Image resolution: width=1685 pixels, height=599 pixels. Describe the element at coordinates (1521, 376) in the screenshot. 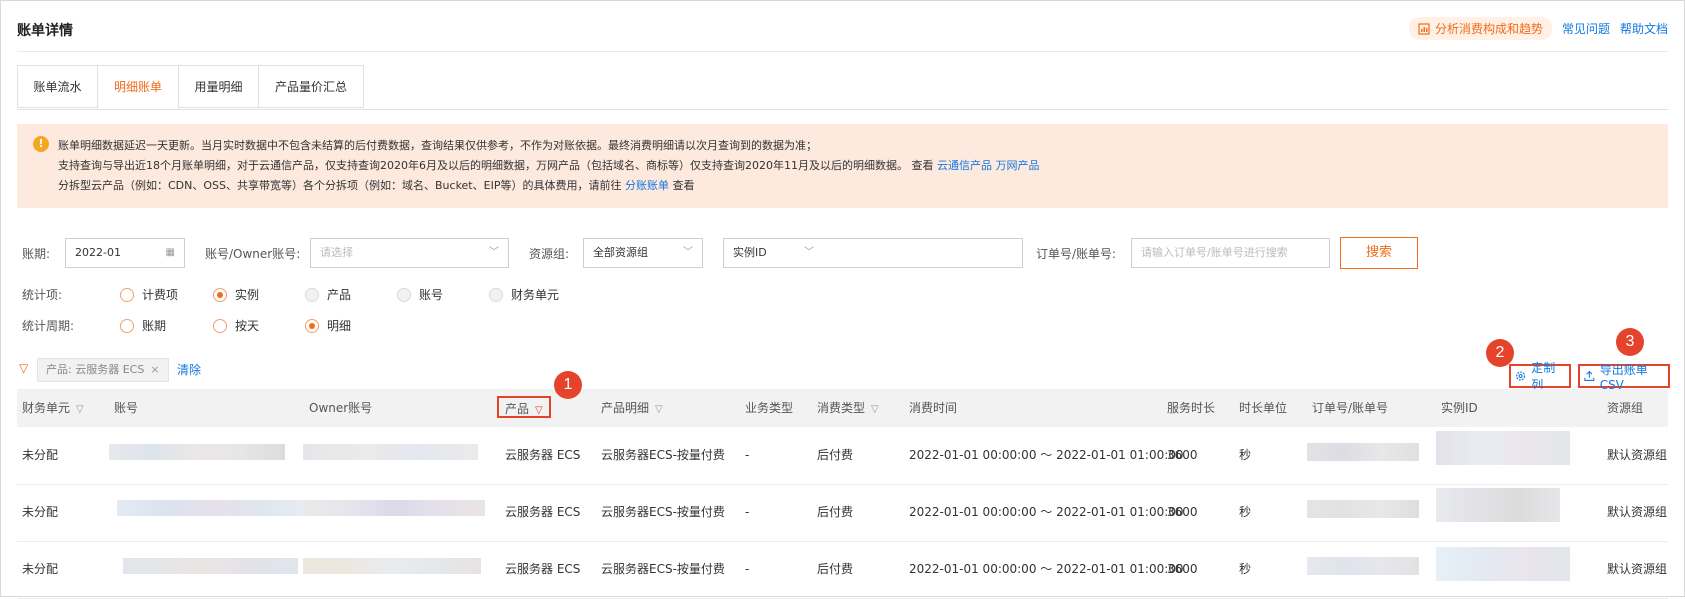

I see `gear-icon` at that location.